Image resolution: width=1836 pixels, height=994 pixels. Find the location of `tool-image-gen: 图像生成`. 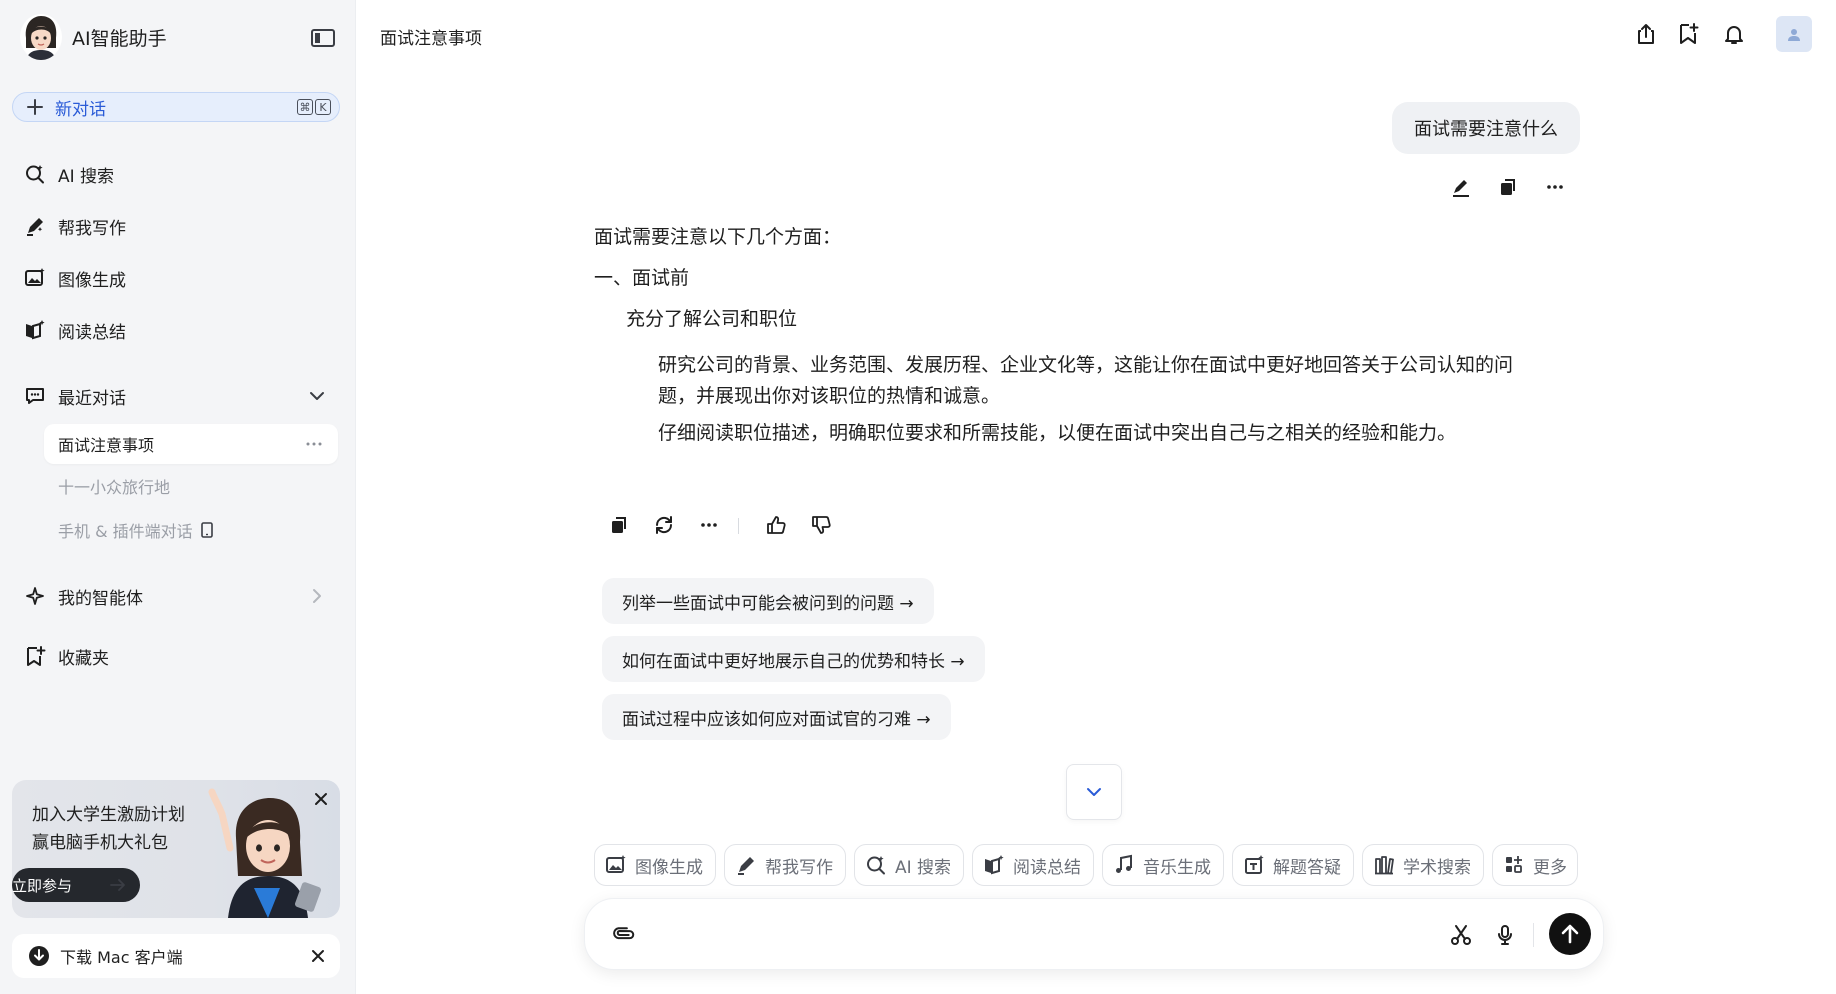

tool-image-gen: 图像生成 is located at coordinates (655, 865).